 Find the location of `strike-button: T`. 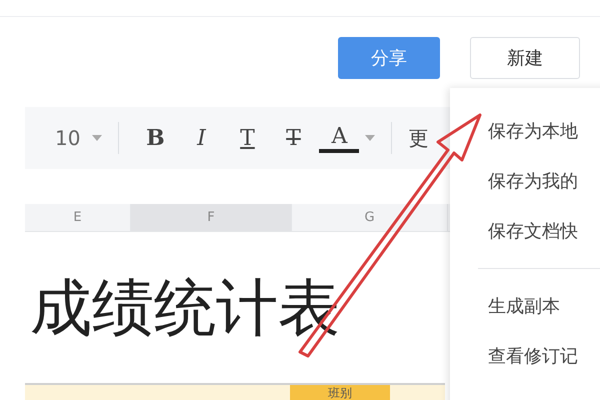

strike-button: T is located at coordinates (293, 138).